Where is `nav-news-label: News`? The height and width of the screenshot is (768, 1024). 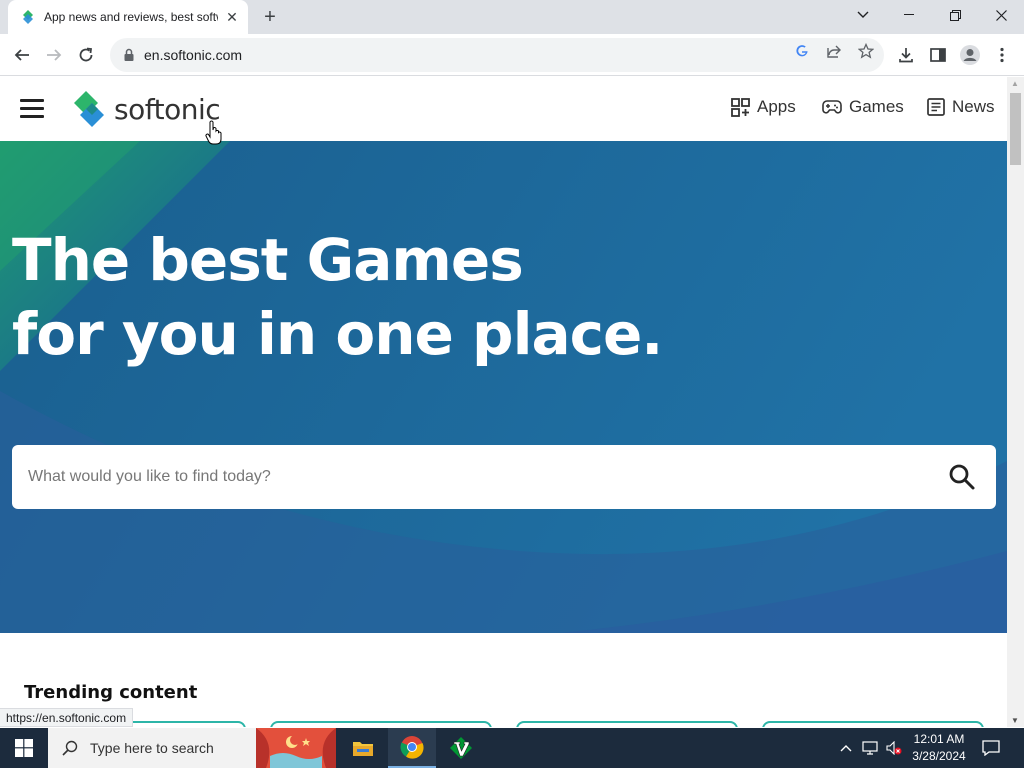 nav-news-label: News is located at coordinates (973, 106).